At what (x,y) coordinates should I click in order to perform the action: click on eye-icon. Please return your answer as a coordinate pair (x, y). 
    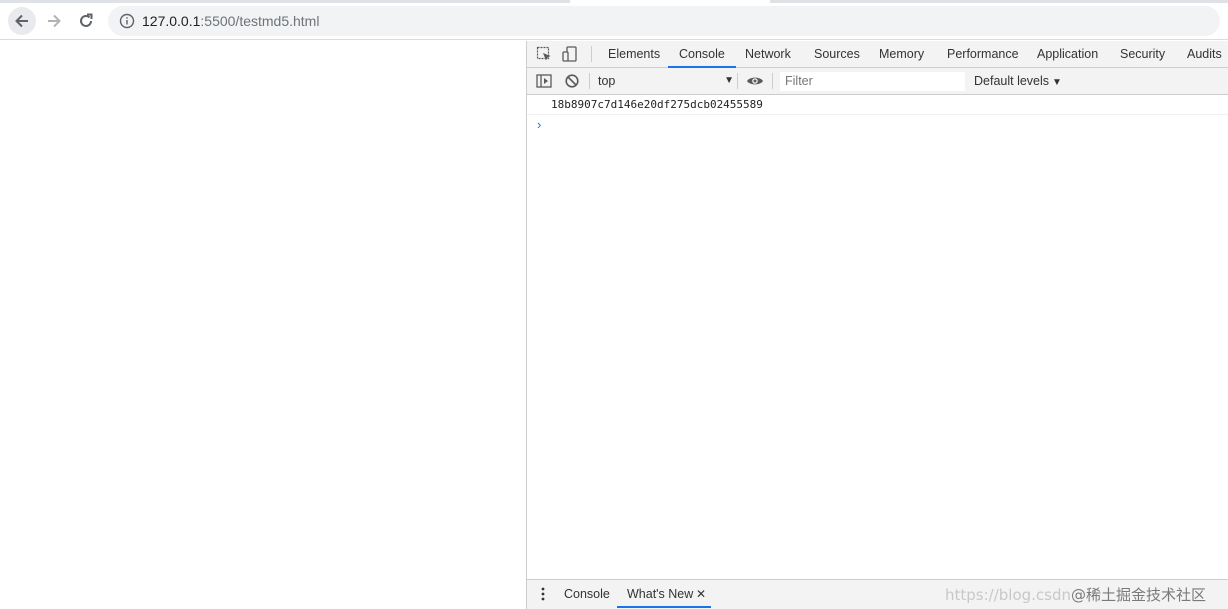
    Looking at the image, I should click on (755, 83).